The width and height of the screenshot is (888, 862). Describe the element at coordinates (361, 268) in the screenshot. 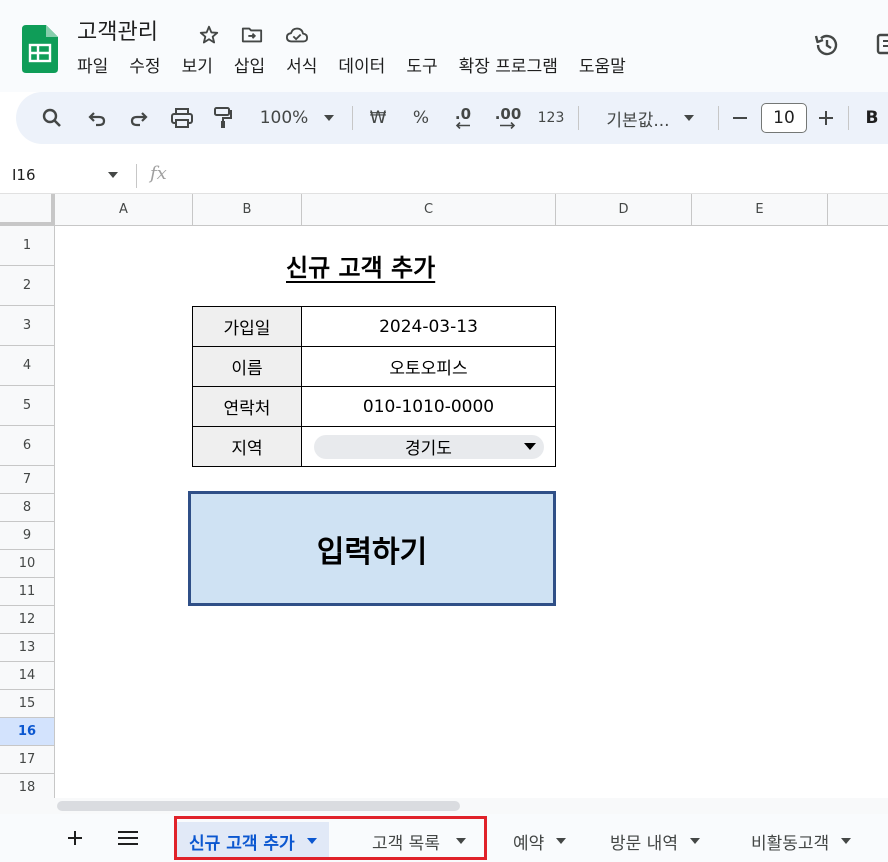

I see `form-title: 신규 고객 추가` at that location.